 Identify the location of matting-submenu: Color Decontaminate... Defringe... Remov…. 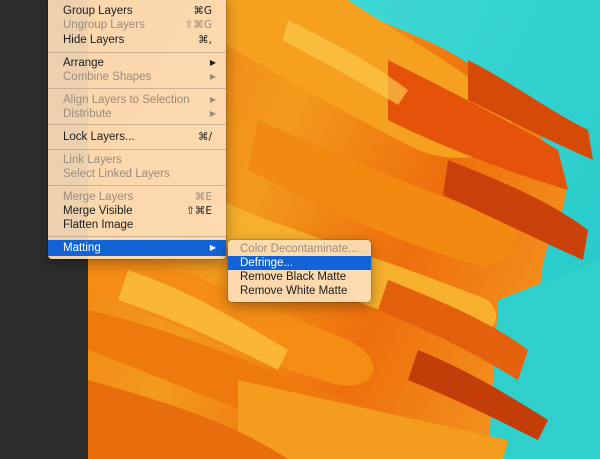
(299, 271).